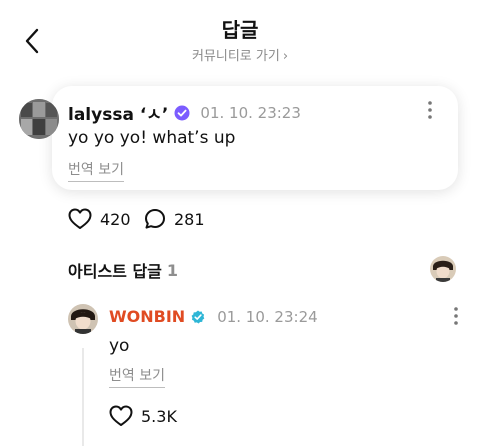 The image size is (480, 446). I want to click on artist-reply-text: yo, so click(119, 346).